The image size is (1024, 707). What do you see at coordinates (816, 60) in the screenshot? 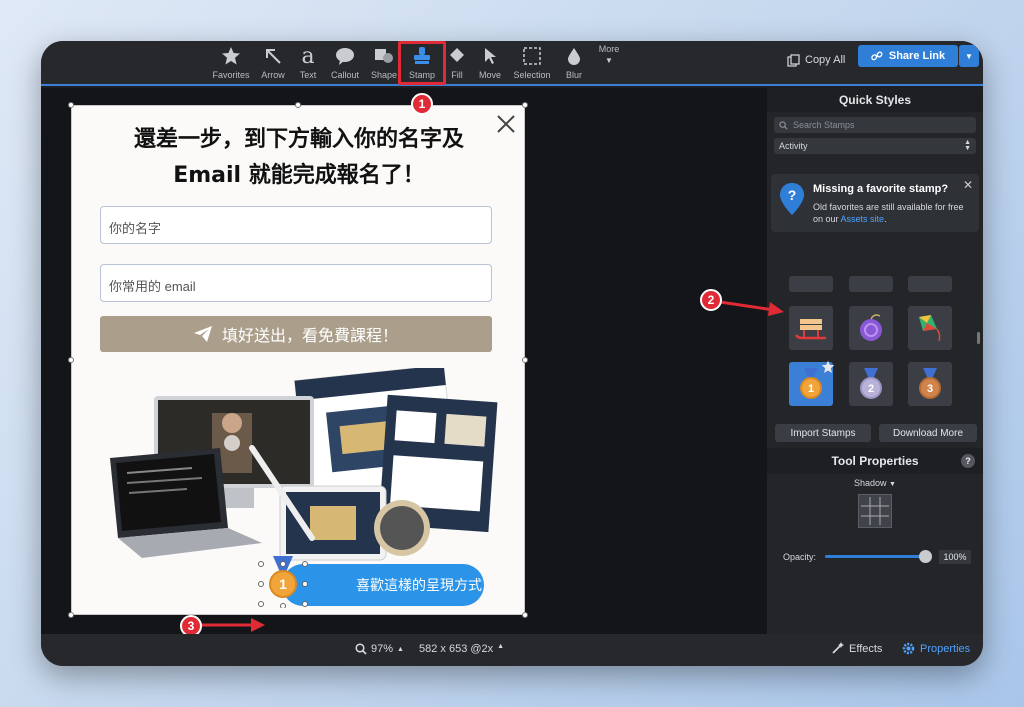
I see `copy-all-button: Copy All` at bounding box center [816, 60].